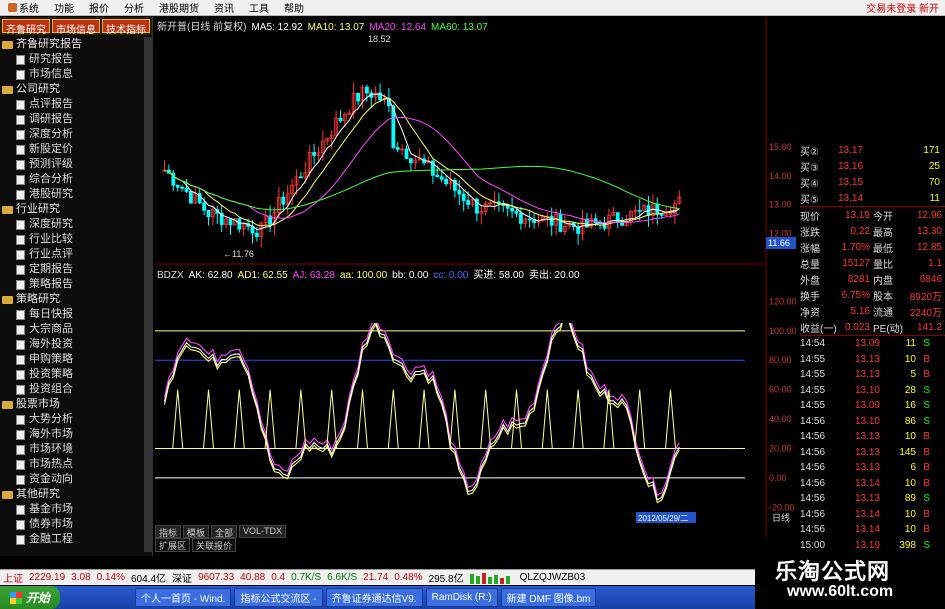 This screenshot has height=609, width=945. What do you see at coordinates (76, 284) in the screenshot?
I see `tree-item: 策略报告` at bounding box center [76, 284].